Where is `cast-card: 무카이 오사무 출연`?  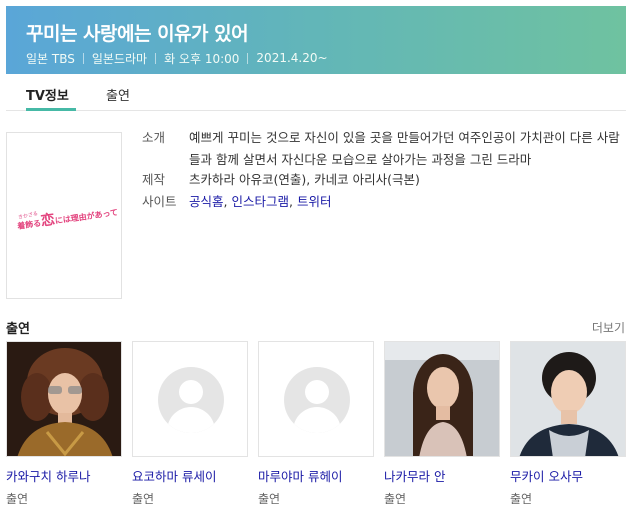
cast-card: 무카이 오사무 출연 is located at coordinates (568, 424).